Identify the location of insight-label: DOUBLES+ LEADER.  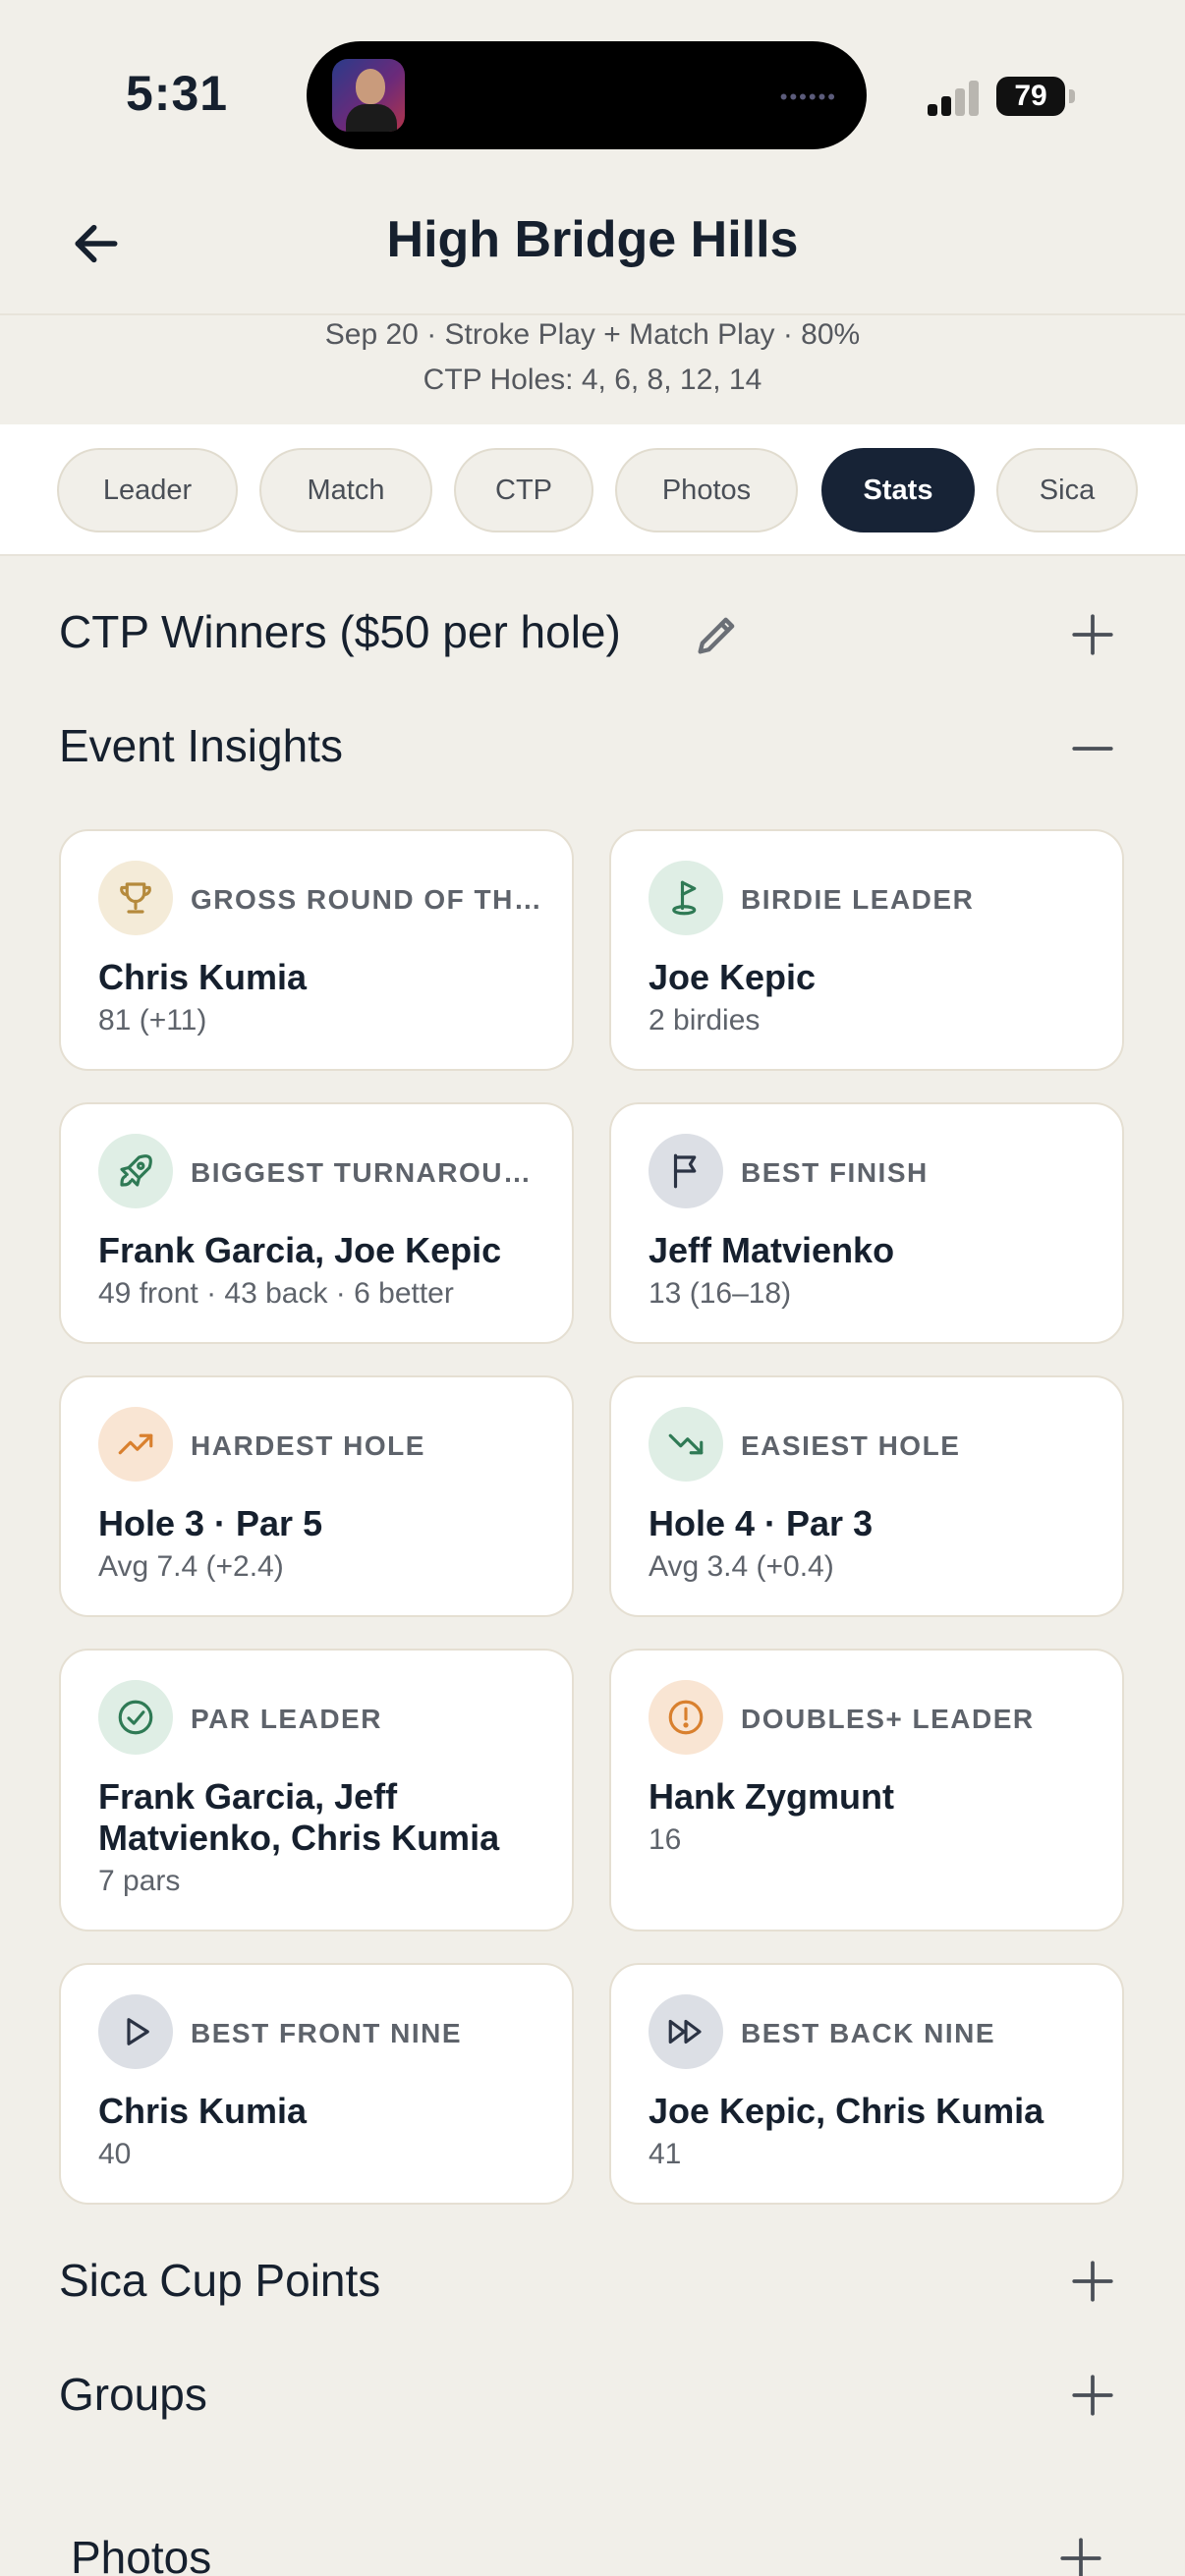
(888, 1719).